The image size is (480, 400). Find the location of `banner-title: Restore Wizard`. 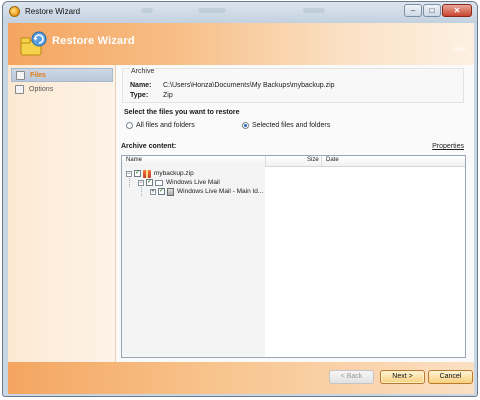

banner-title: Restore Wizard is located at coordinates (93, 41).